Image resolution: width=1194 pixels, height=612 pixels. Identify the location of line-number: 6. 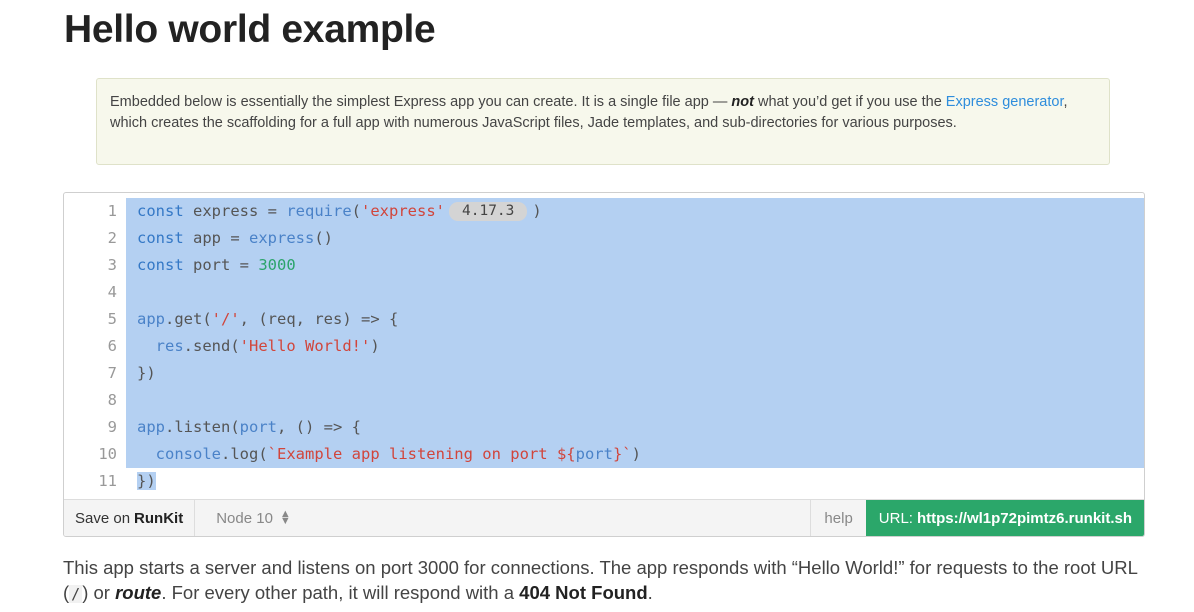
(112, 346).